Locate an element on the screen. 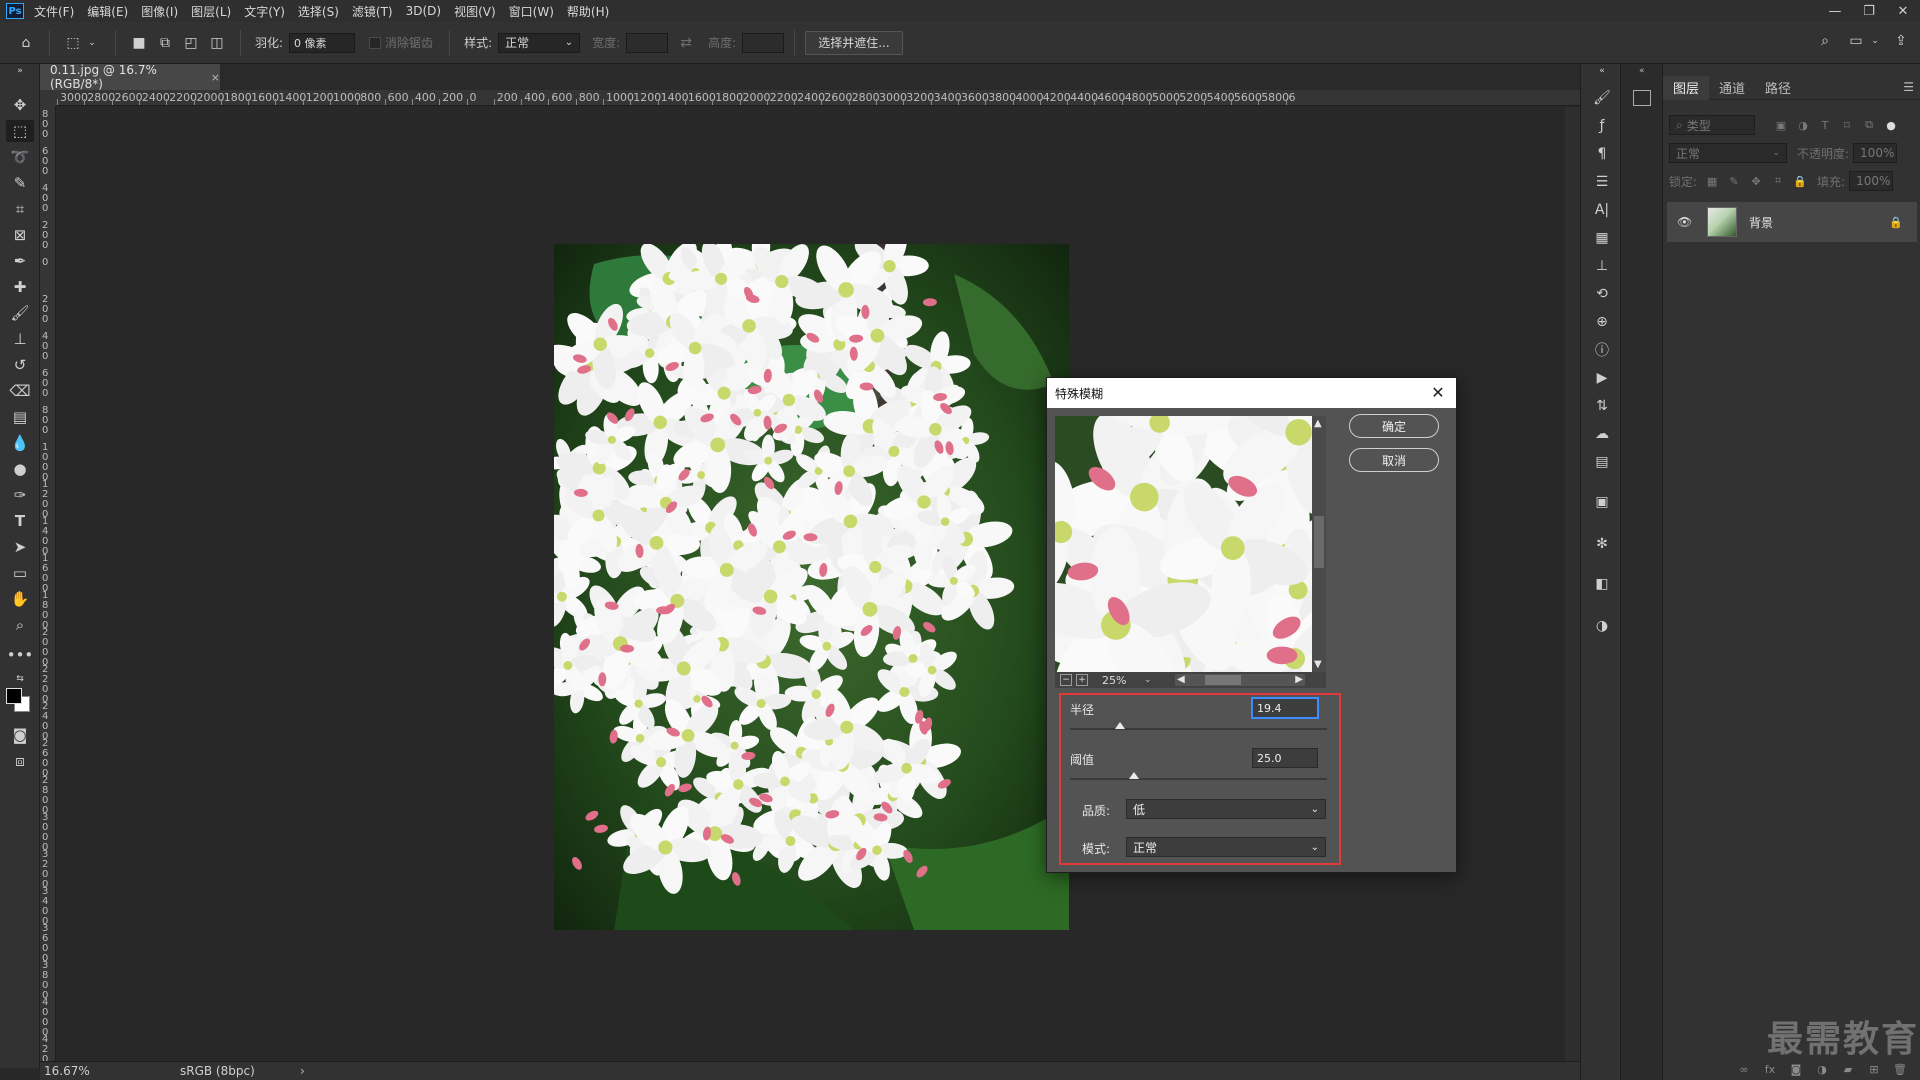 The height and width of the screenshot is (1080, 1920). filter-preview is located at coordinates (1183, 544).